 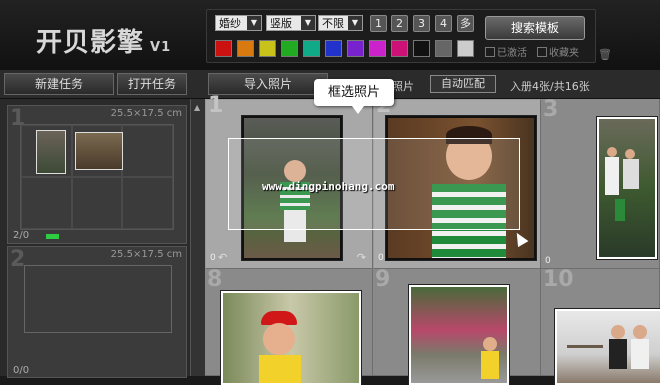 What do you see at coordinates (465, 23) in the screenshot?
I see `photo-count-many-button: 多` at bounding box center [465, 23].